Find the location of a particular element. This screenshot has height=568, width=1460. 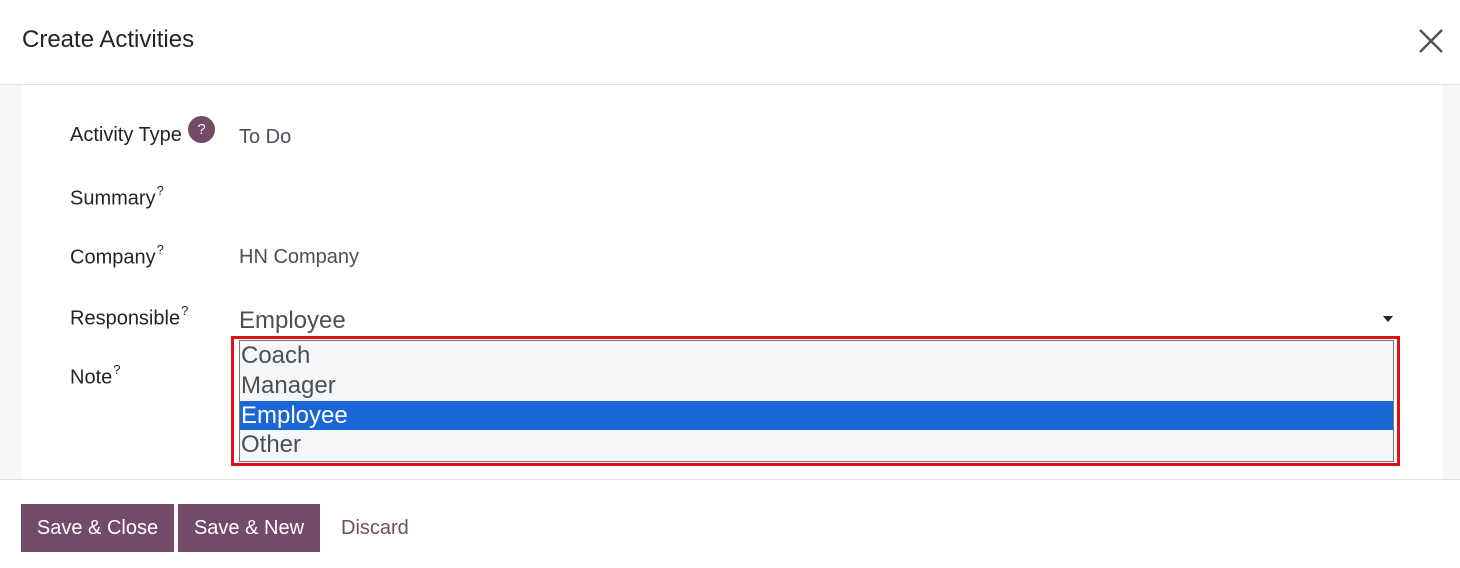

dialog-title: Create Activities is located at coordinates (108, 39).